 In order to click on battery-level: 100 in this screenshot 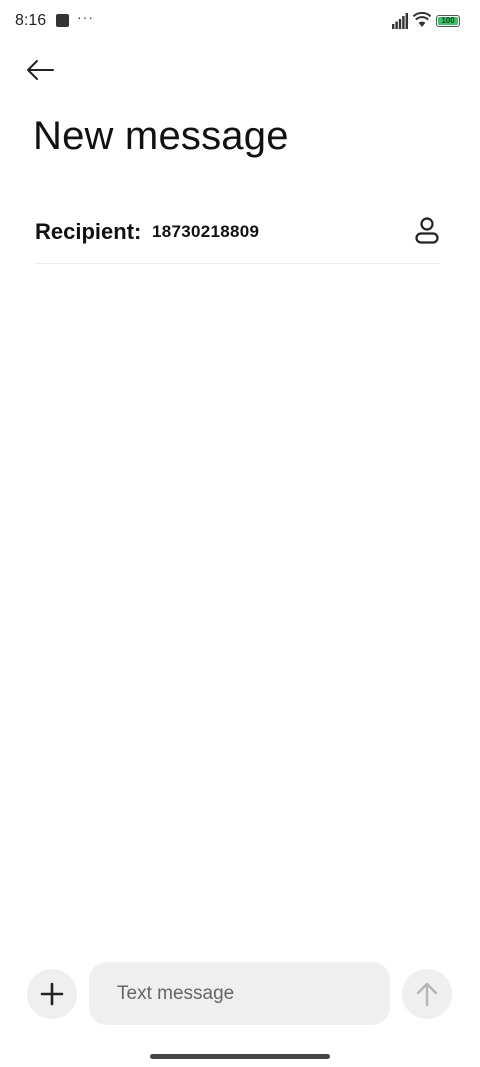, I will do `click(448, 20)`.